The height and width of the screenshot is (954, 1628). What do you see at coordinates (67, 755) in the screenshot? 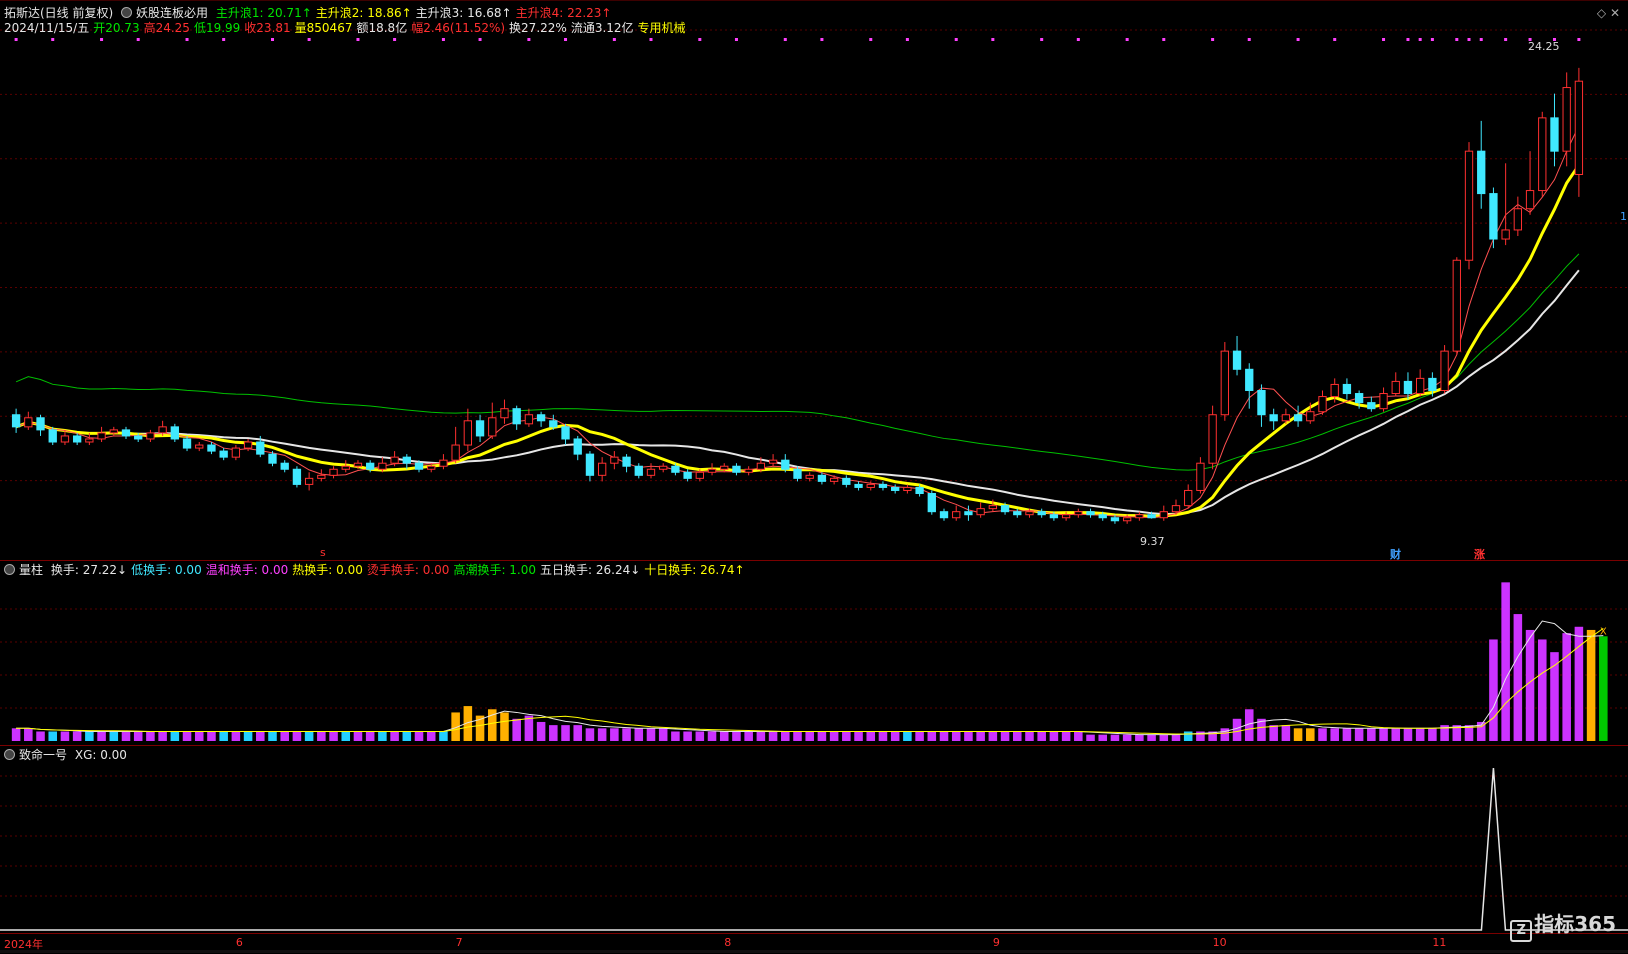
I see `indicator-legend: 致命一号 XG: 0.00` at bounding box center [67, 755].